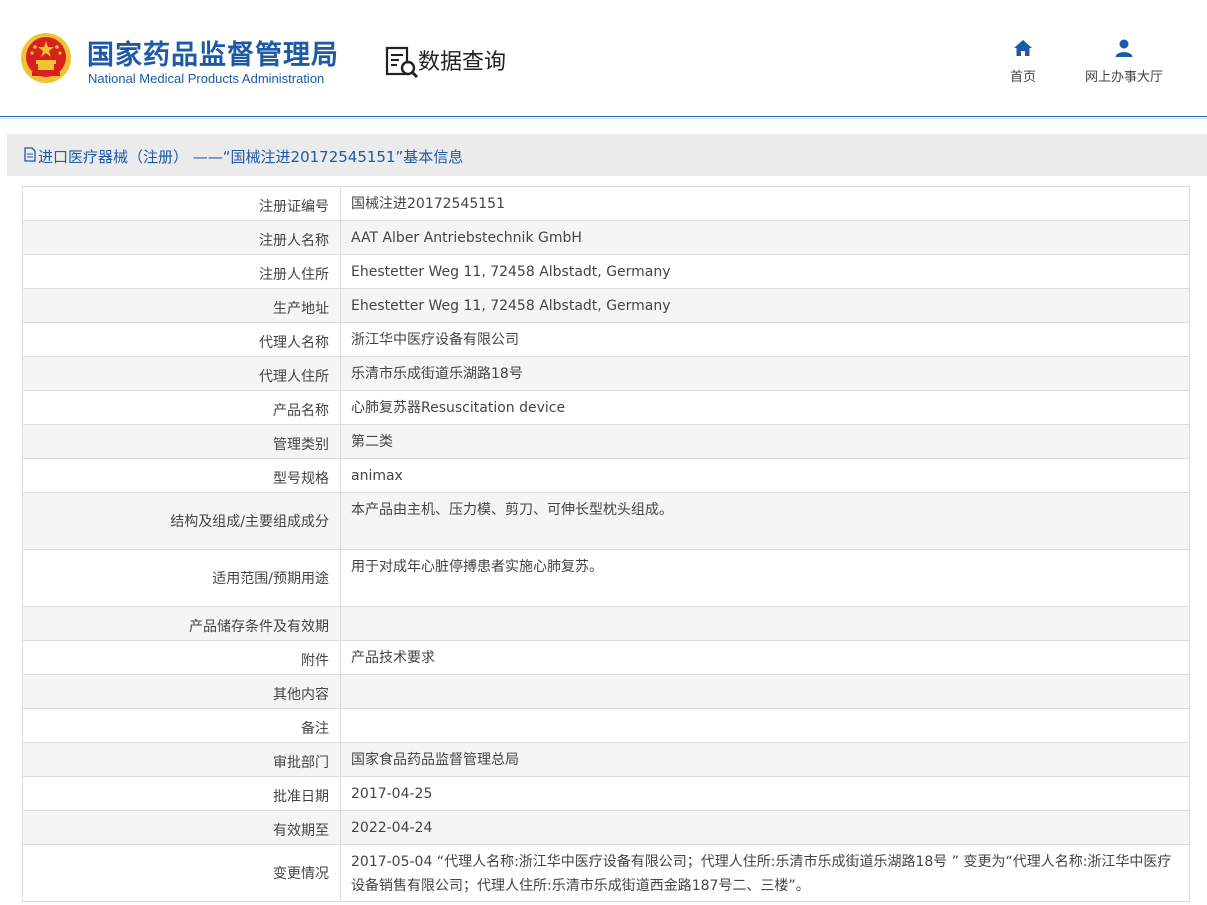 The height and width of the screenshot is (905, 1207). I want to click on field-label: 注册证编号, so click(181, 203).